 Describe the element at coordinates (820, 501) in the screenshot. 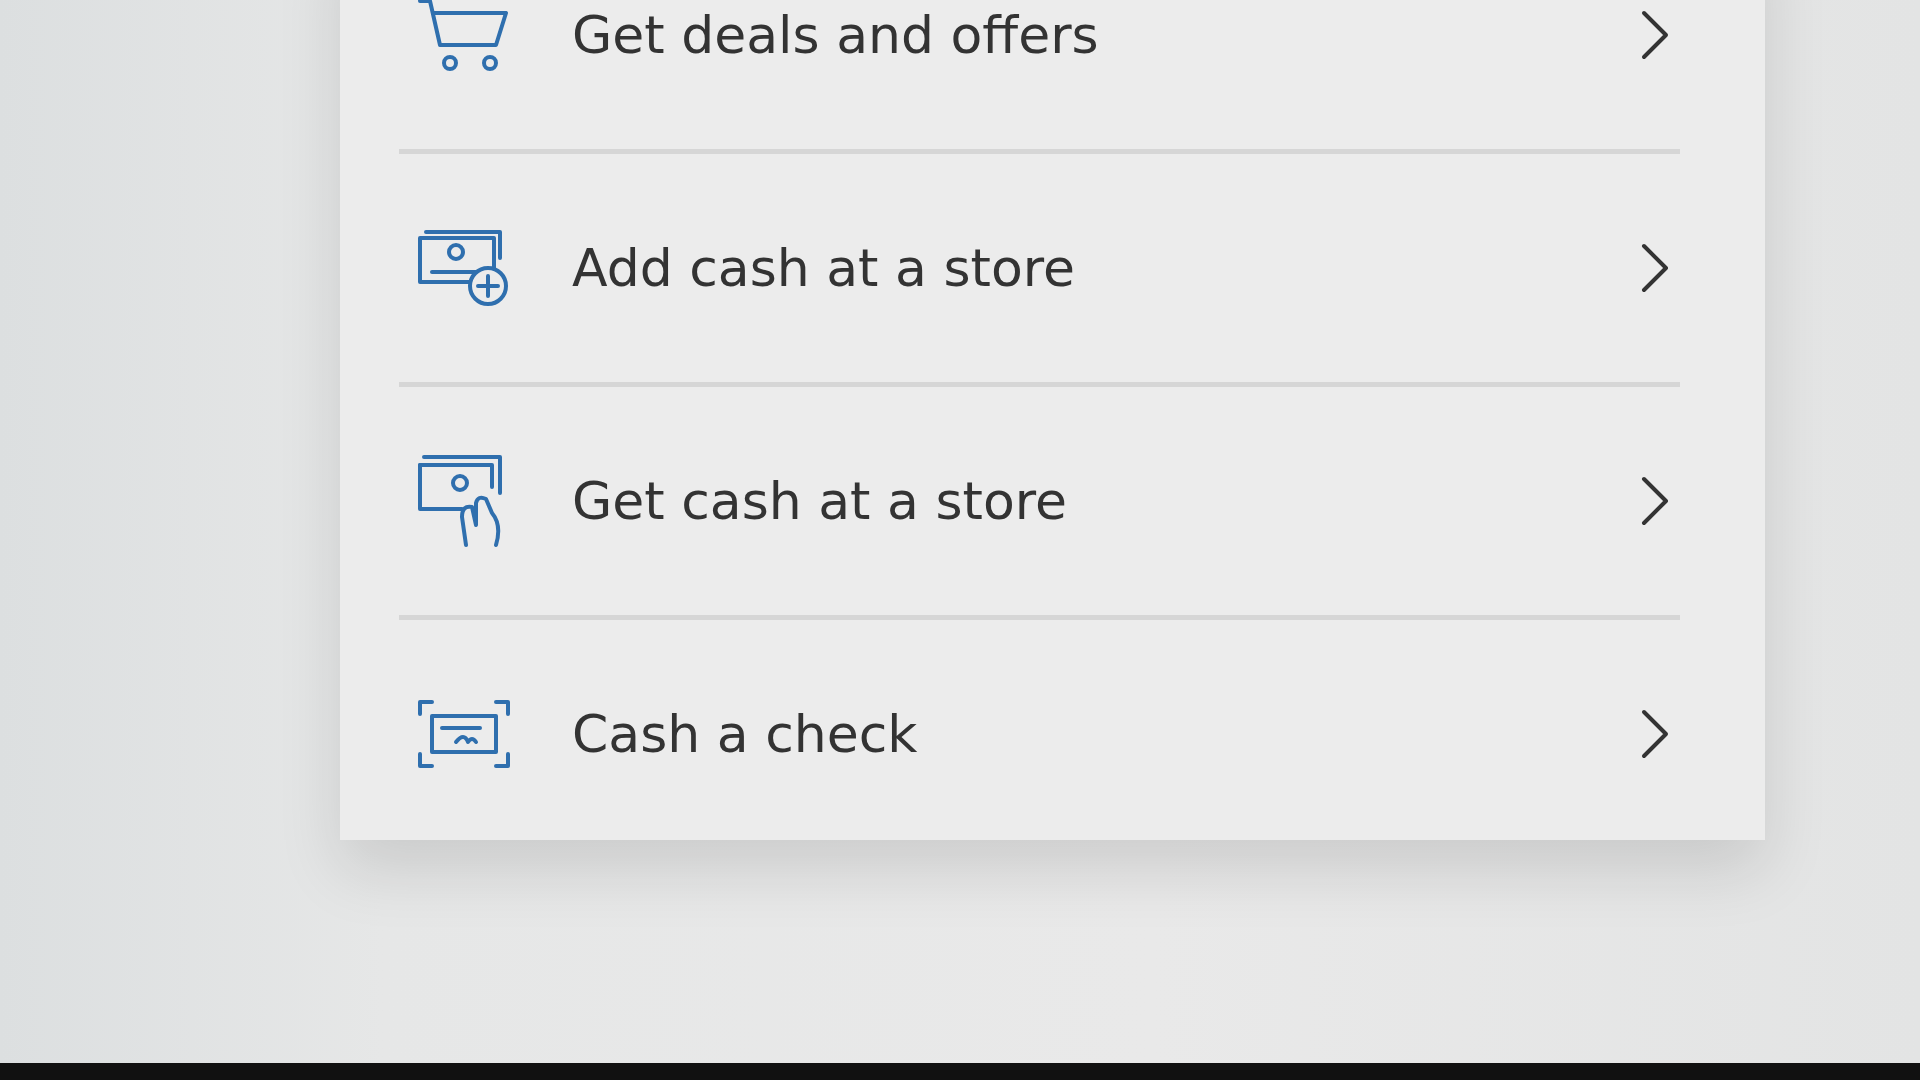

I see `menu-item-label: Get cash at a store` at that location.